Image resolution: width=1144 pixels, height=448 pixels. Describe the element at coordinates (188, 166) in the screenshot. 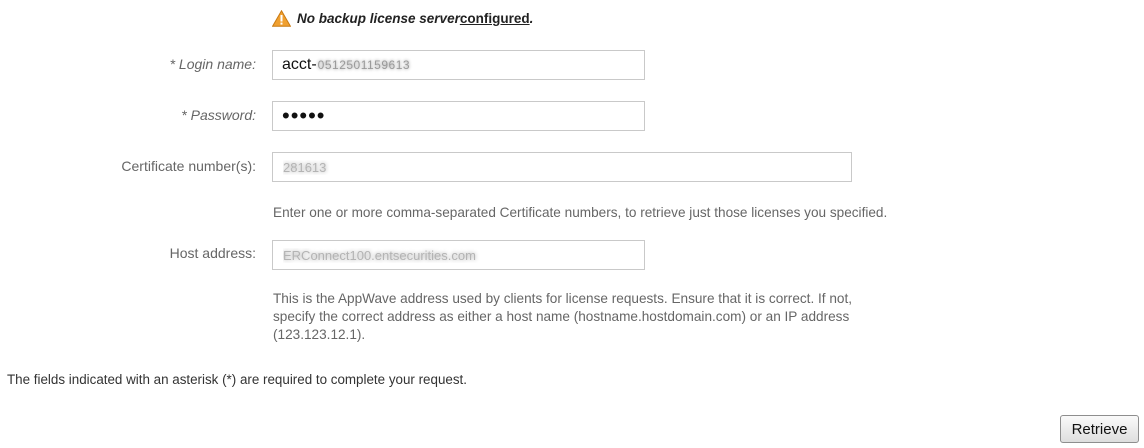

I see `certificate-numbers-label: Certificate number(s):` at that location.